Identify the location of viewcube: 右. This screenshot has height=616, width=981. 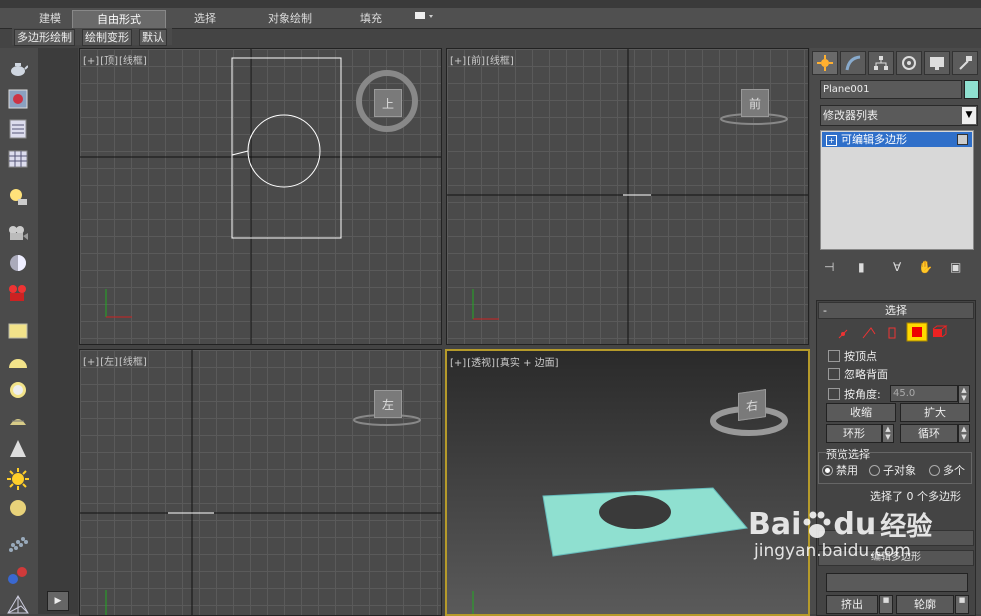
(752, 405).